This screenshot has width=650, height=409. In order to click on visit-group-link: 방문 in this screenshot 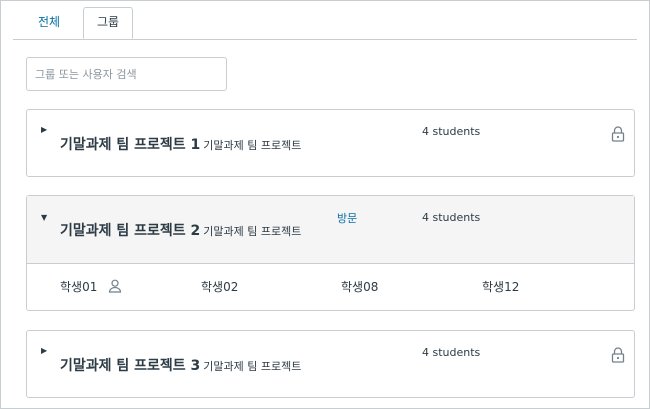, I will do `click(347, 218)`.